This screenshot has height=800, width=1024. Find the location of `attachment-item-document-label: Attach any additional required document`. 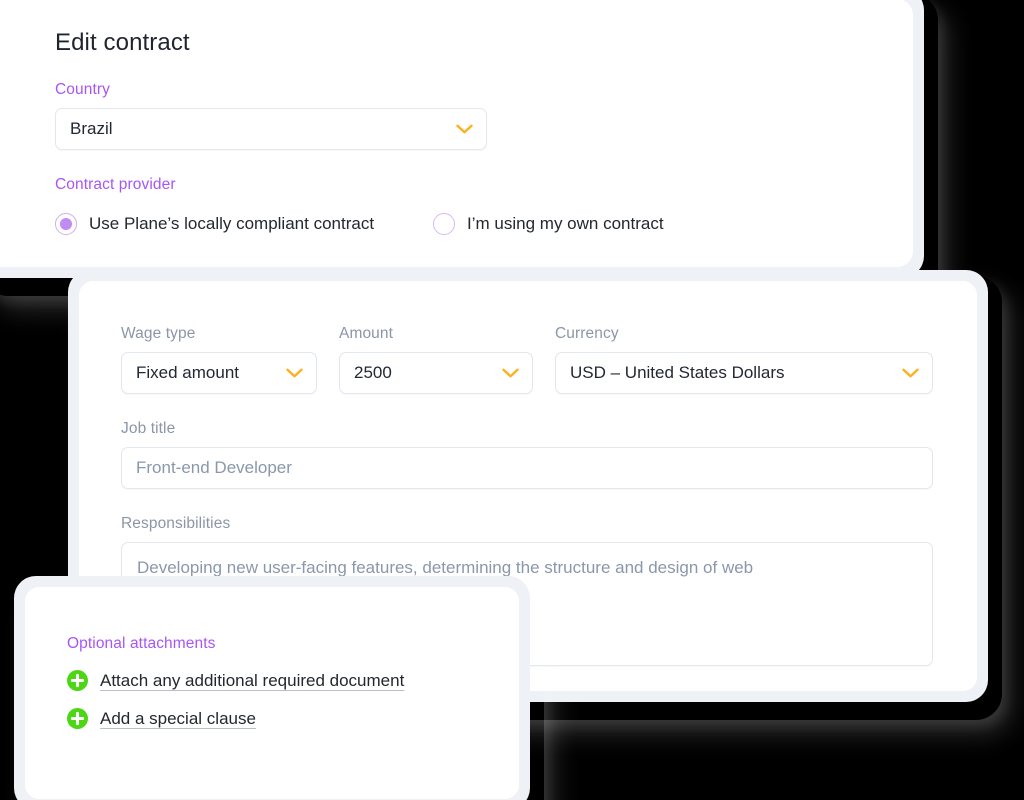

attachment-item-document-label: Attach any additional required document is located at coordinates (252, 680).